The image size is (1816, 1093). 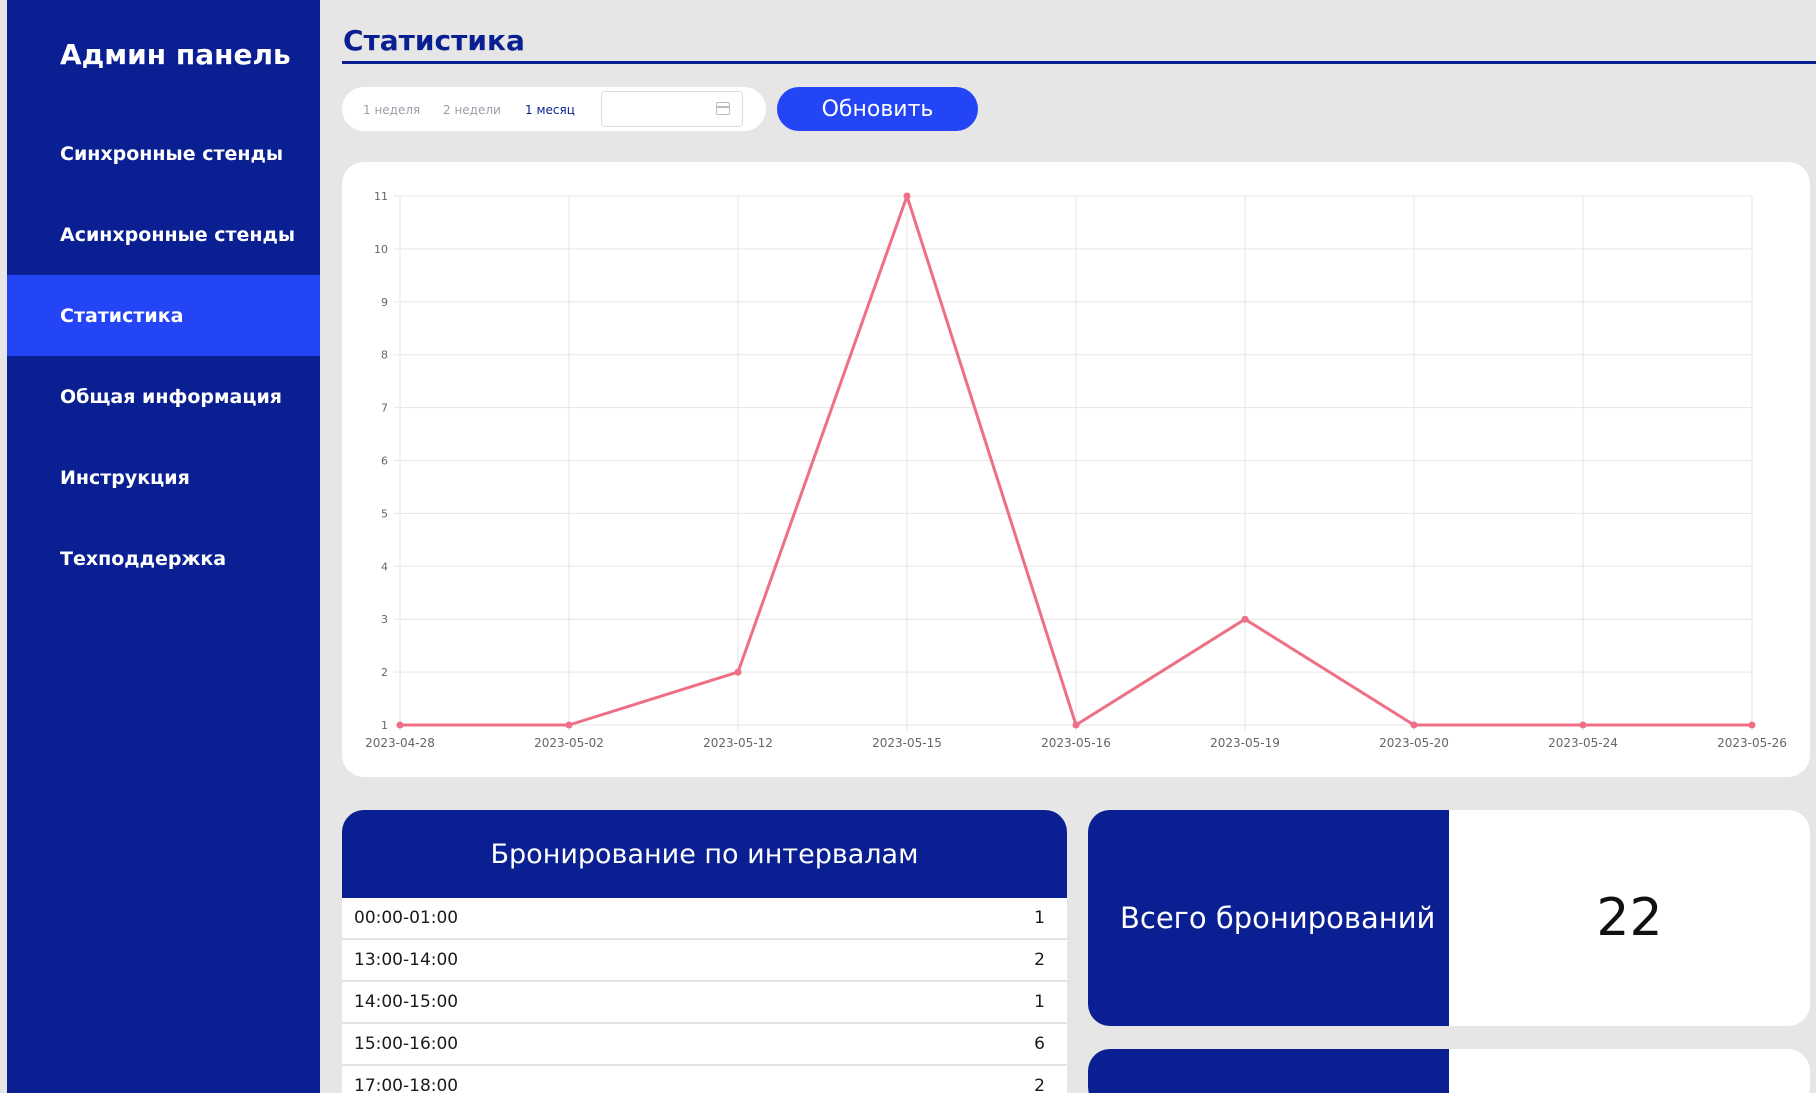 What do you see at coordinates (384, 566) in the screenshot?
I see `y-tick-label: 4` at bounding box center [384, 566].